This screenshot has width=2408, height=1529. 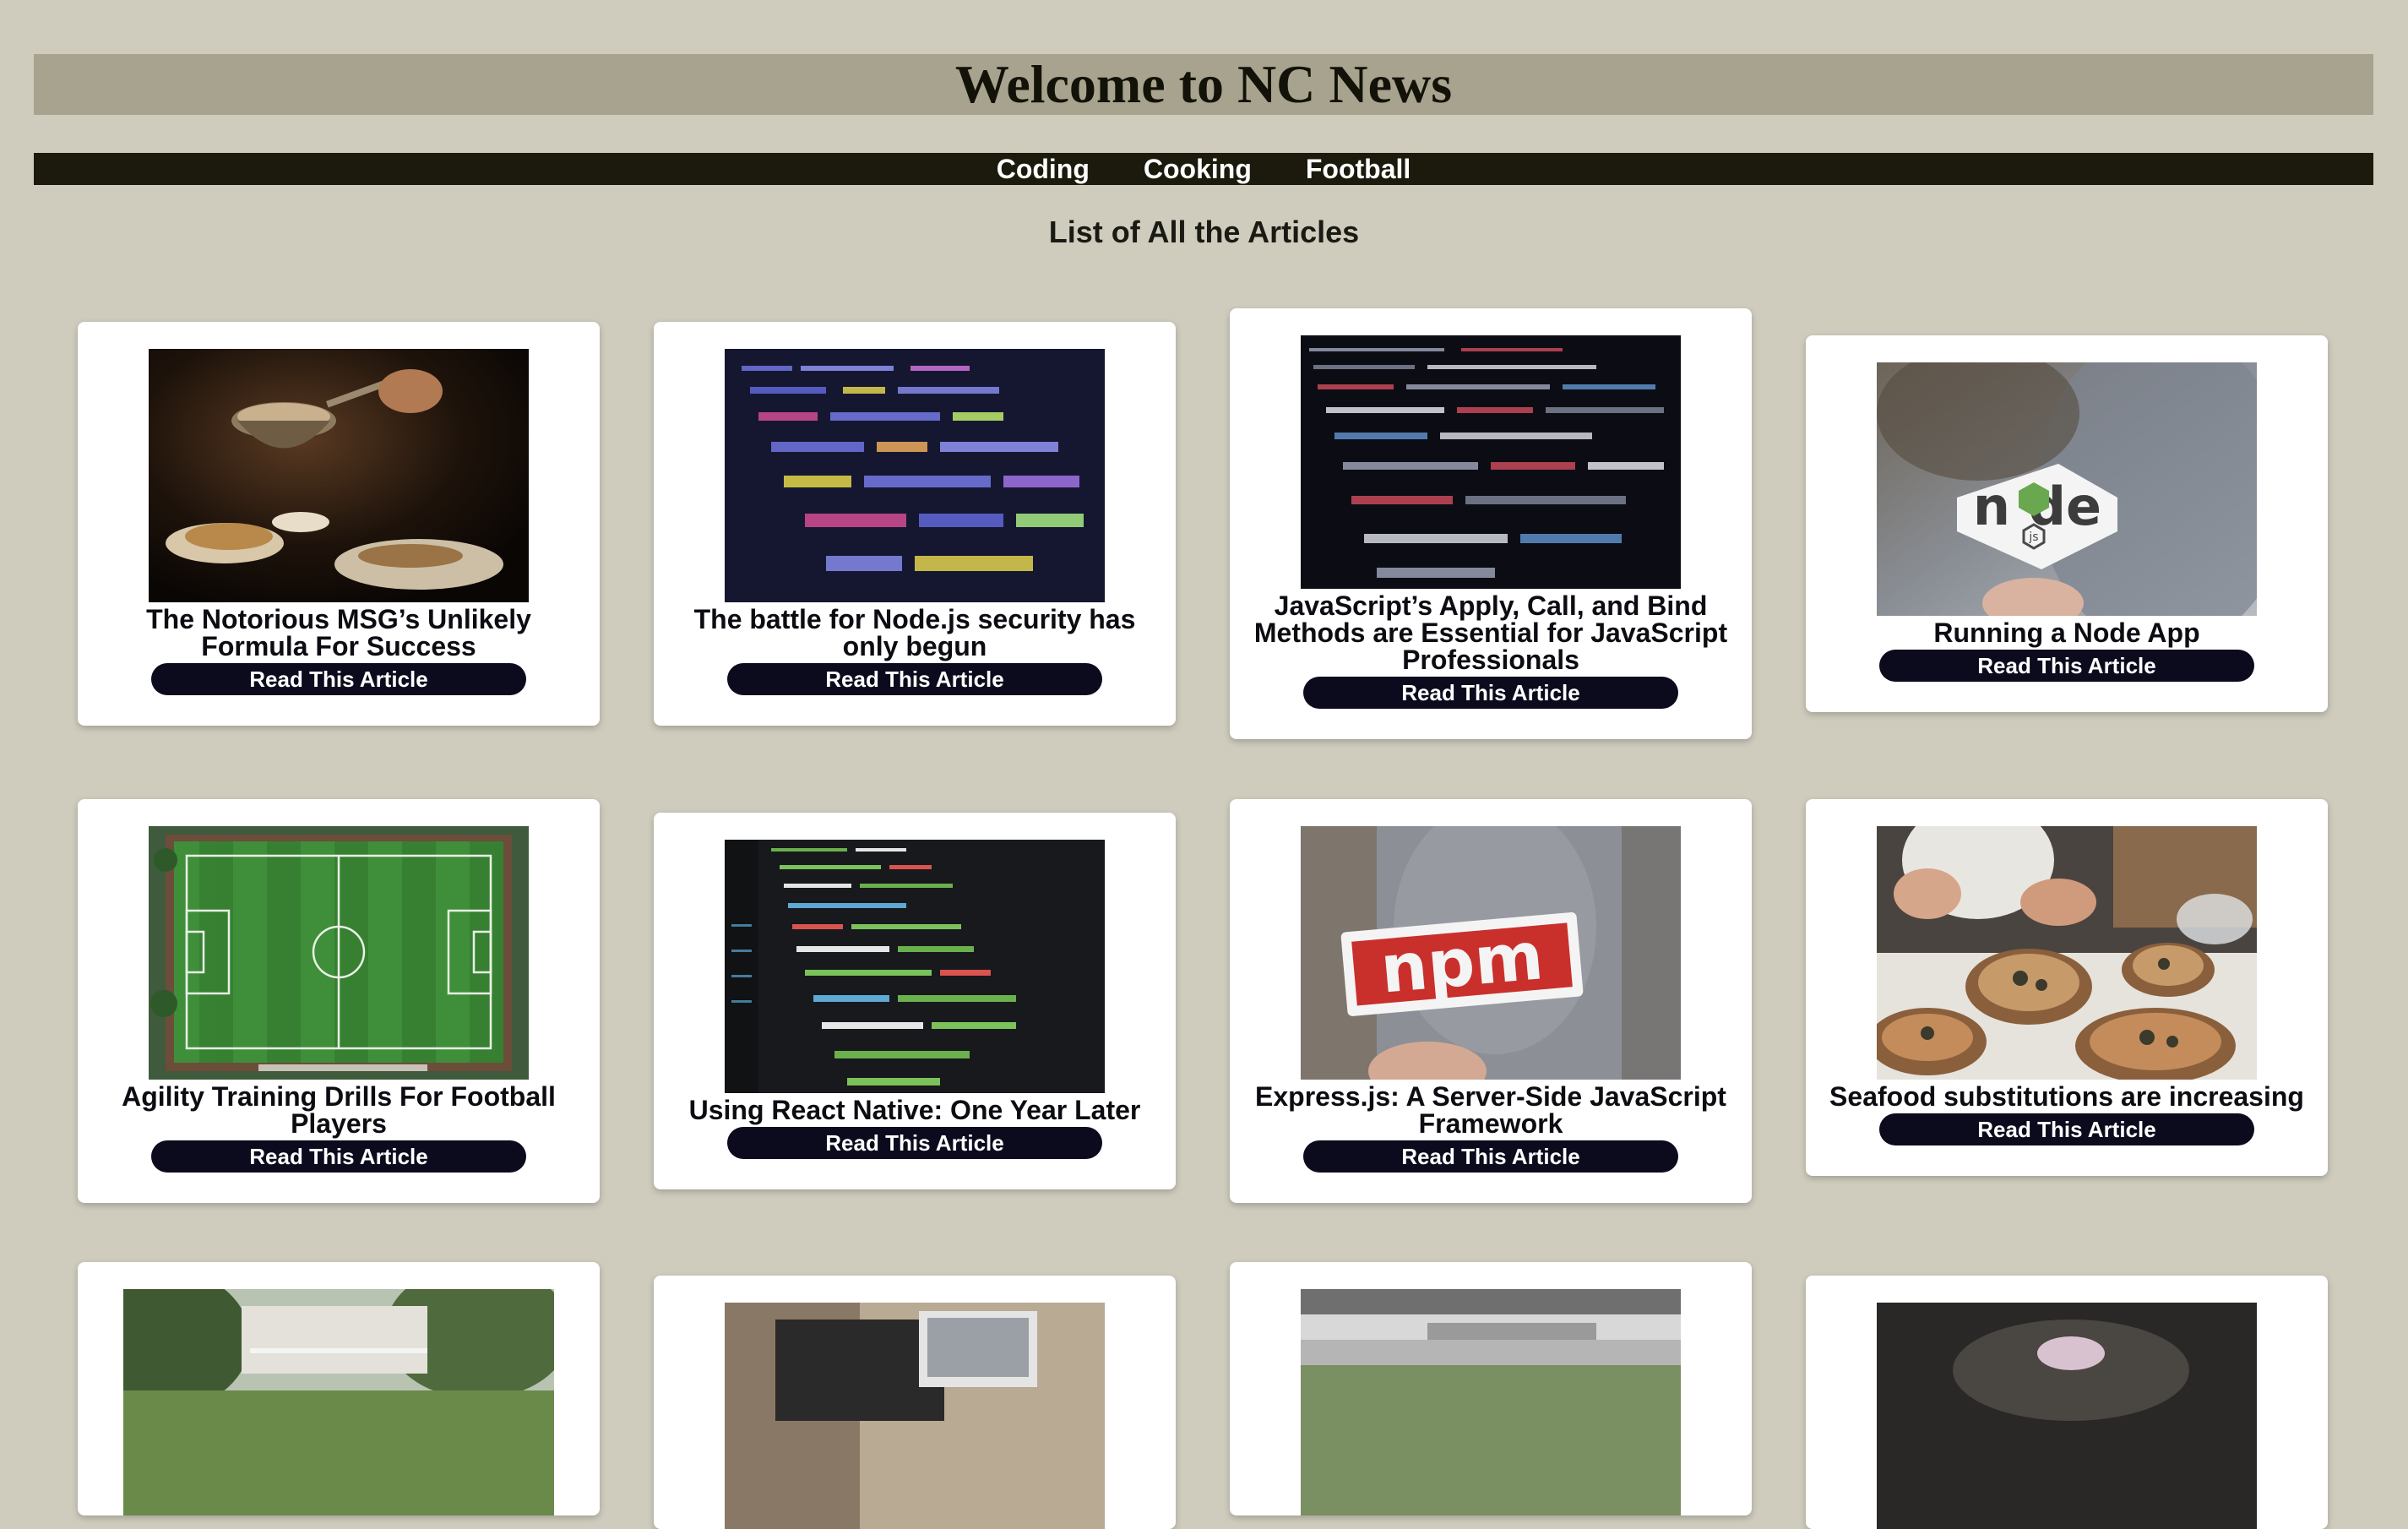 I want to click on node-logo-sticker-photo: n de js, so click(x=2067, y=489).